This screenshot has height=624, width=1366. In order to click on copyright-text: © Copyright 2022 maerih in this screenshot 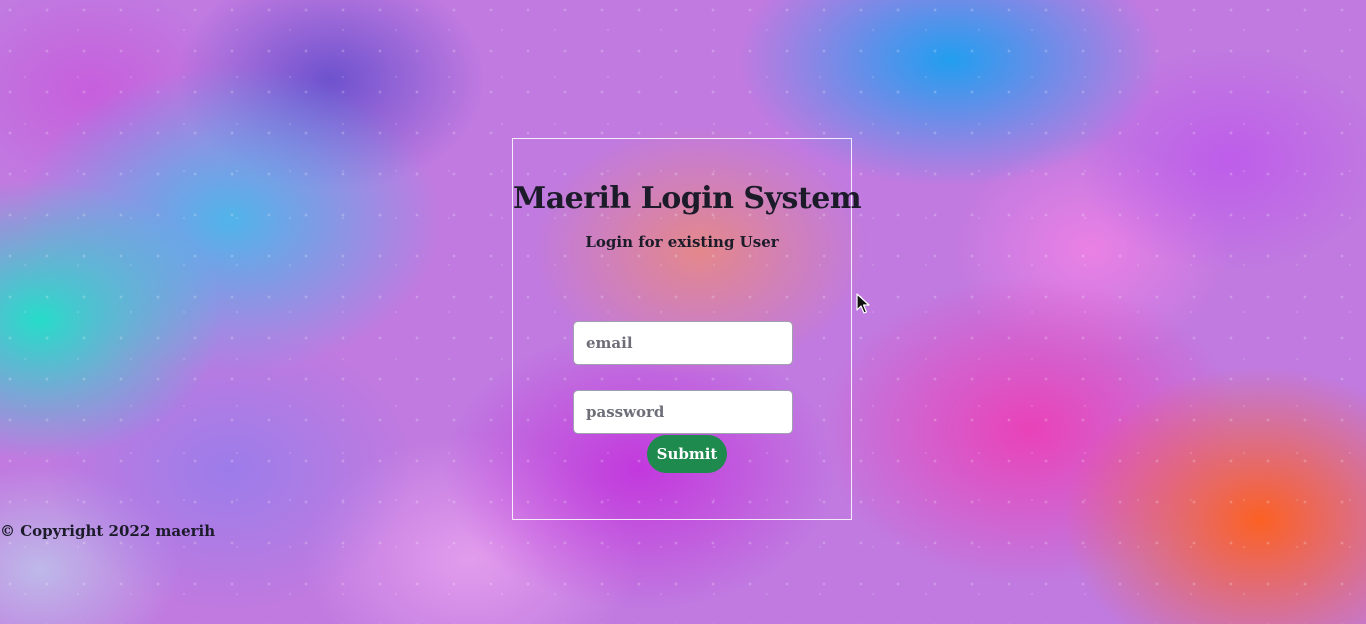, I will do `click(108, 531)`.